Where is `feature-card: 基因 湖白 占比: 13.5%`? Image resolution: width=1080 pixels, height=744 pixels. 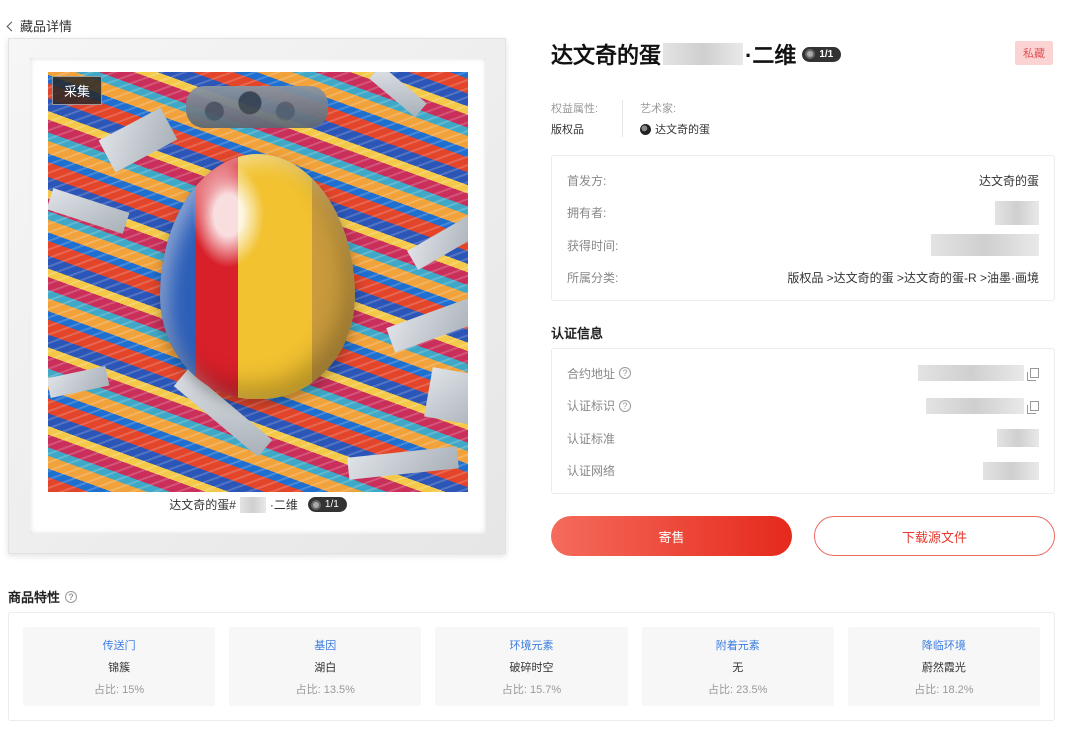
feature-card: 基因 湖白 占比: 13.5% is located at coordinates (325, 666).